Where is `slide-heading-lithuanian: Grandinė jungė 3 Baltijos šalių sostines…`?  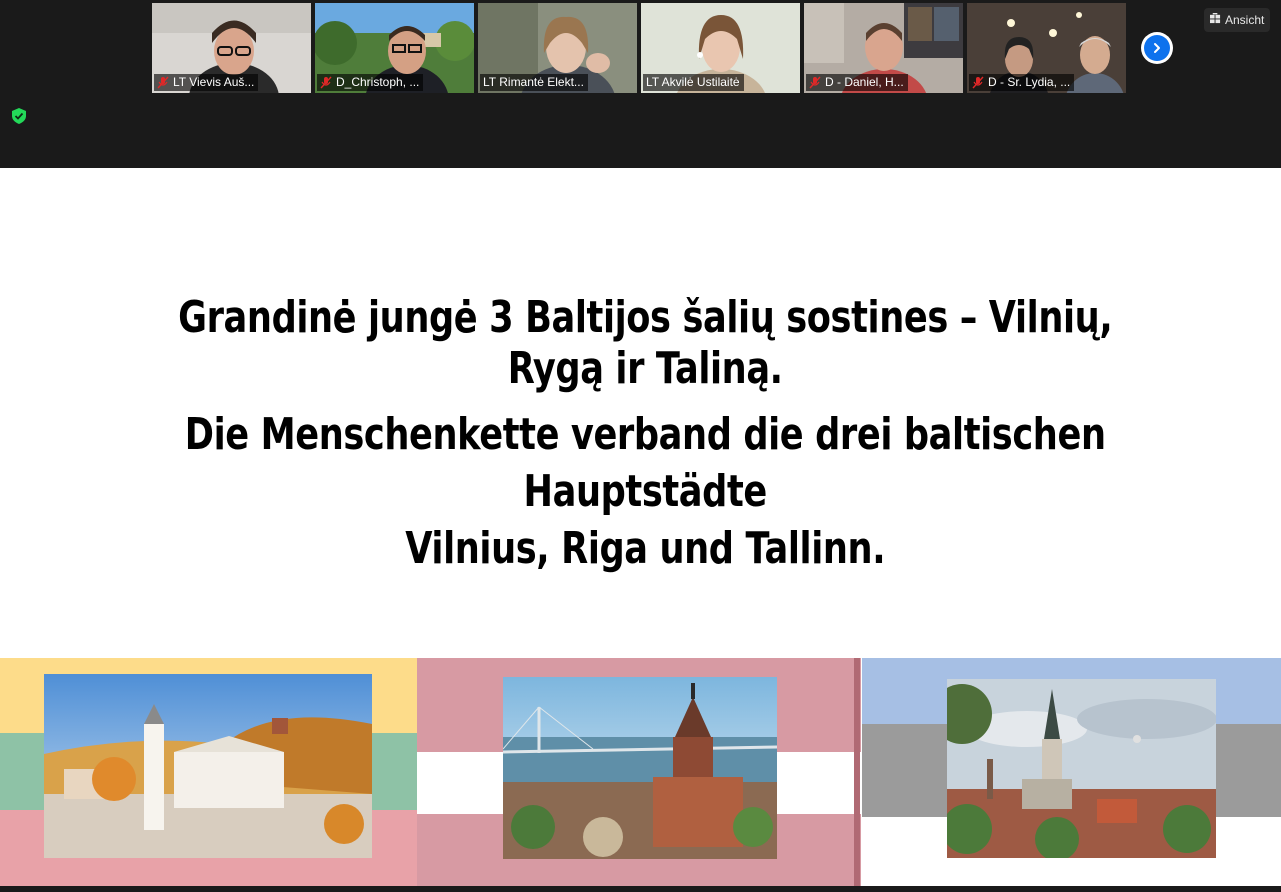 slide-heading-lithuanian: Grandinė jungė 3 Baltijos šalių sostines… is located at coordinates (645, 343).